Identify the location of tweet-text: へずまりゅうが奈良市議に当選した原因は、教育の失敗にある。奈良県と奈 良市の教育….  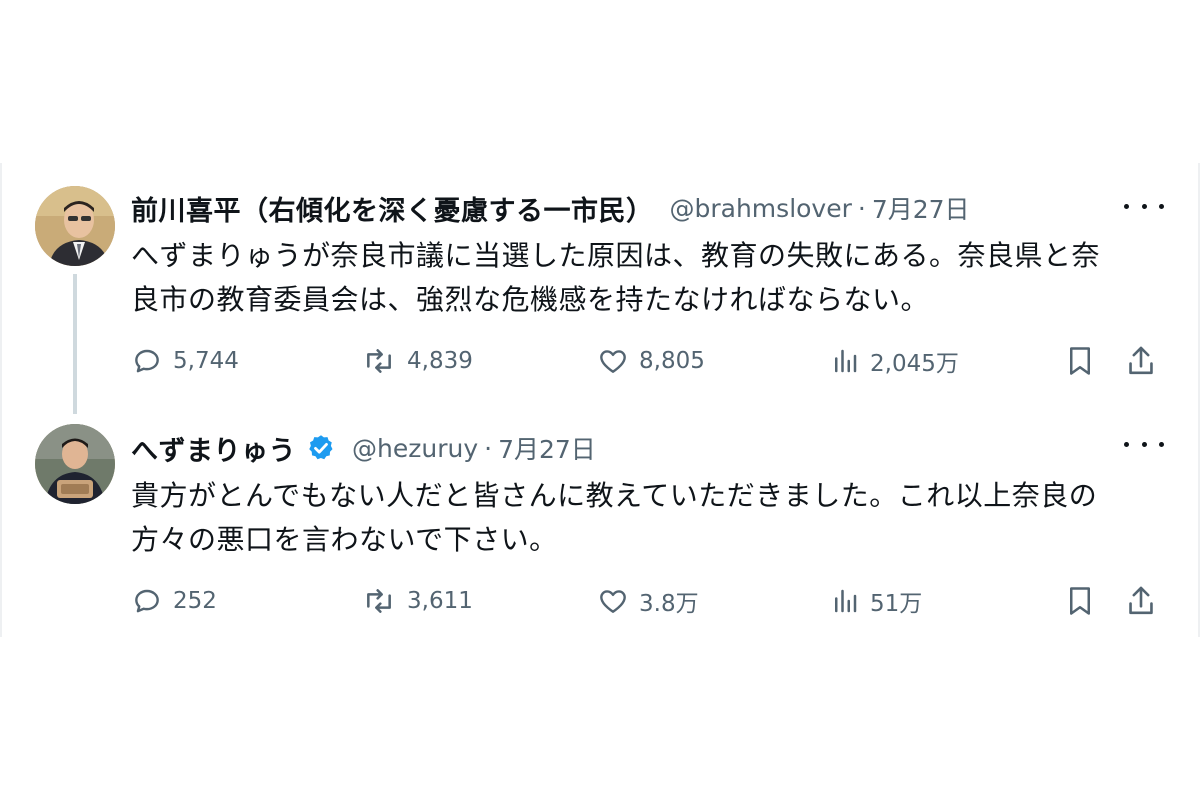
(641, 278).